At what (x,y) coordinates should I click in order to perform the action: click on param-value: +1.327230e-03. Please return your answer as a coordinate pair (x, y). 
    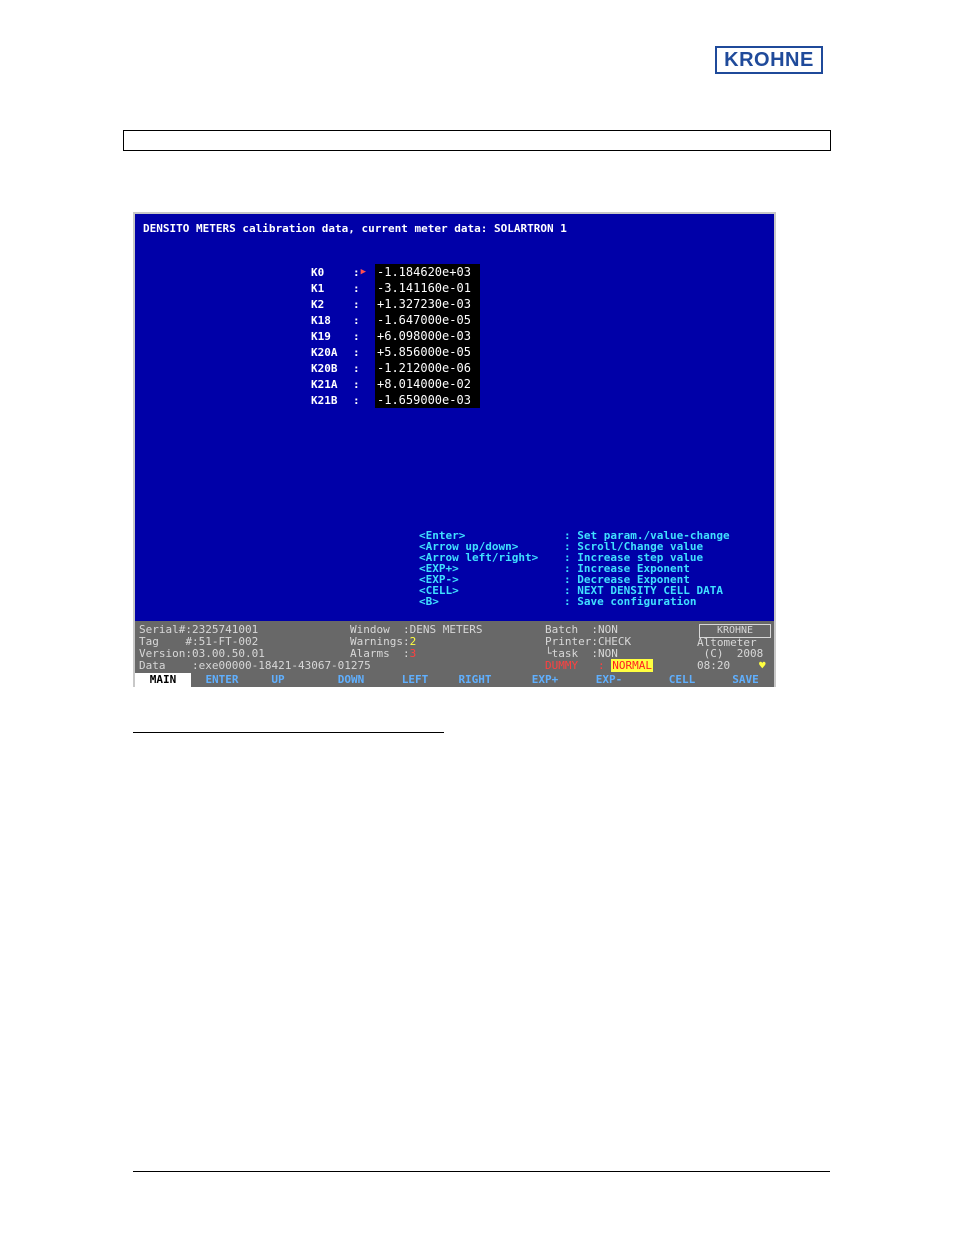
    Looking at the image, I should click on (427, 304).